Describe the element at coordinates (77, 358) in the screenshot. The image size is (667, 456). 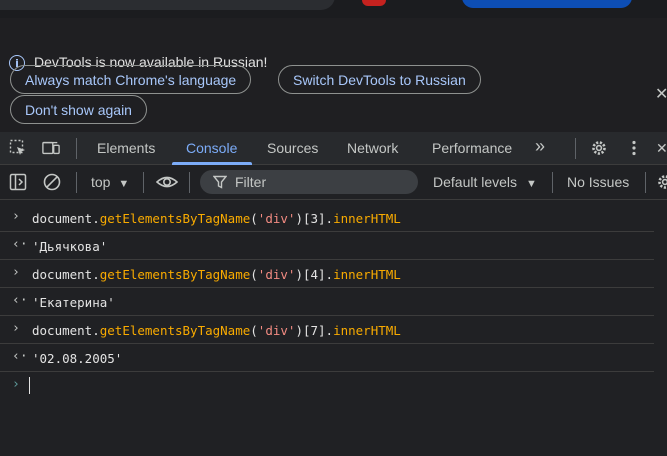
I see `console-result: '02.08.2005'` at that location.